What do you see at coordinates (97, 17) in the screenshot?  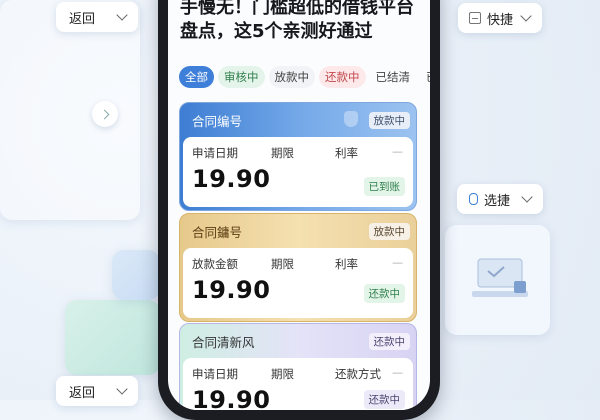 I see `back-button-top: 返回` at bounding box center [97, 17].